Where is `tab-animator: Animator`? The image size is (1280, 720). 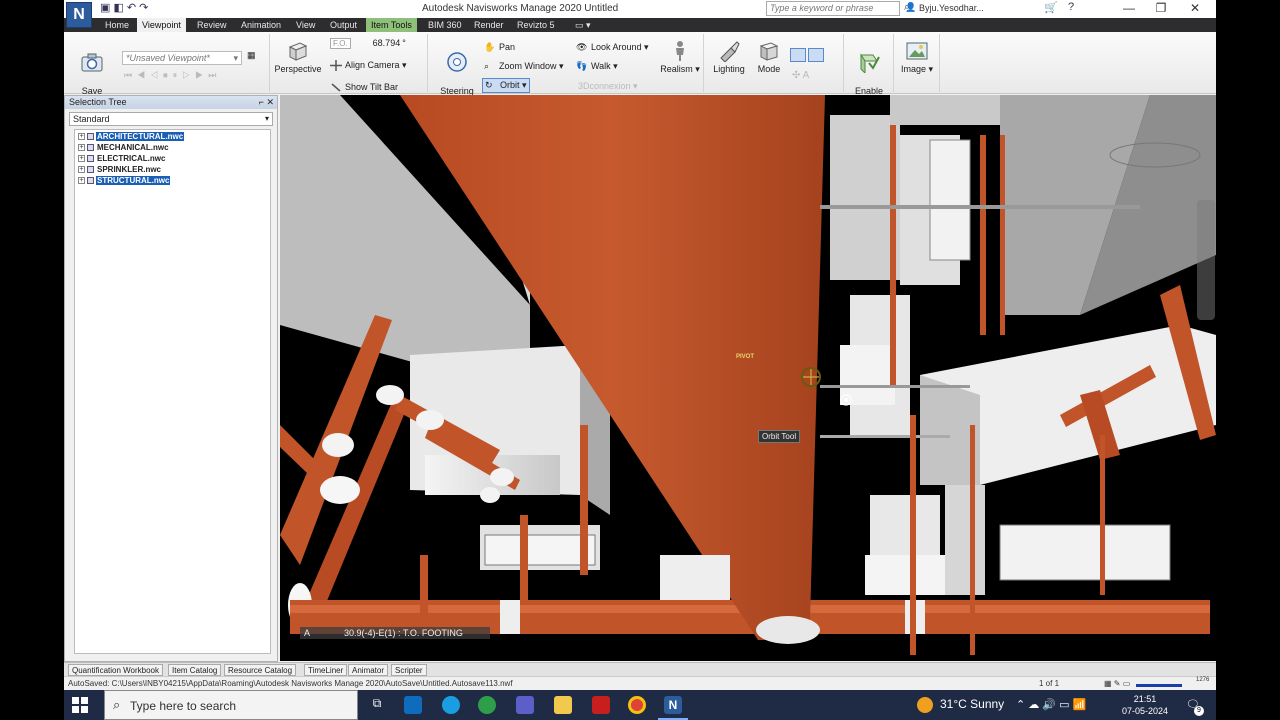
tab-animator: Animator is located at coordinates (368, 670).